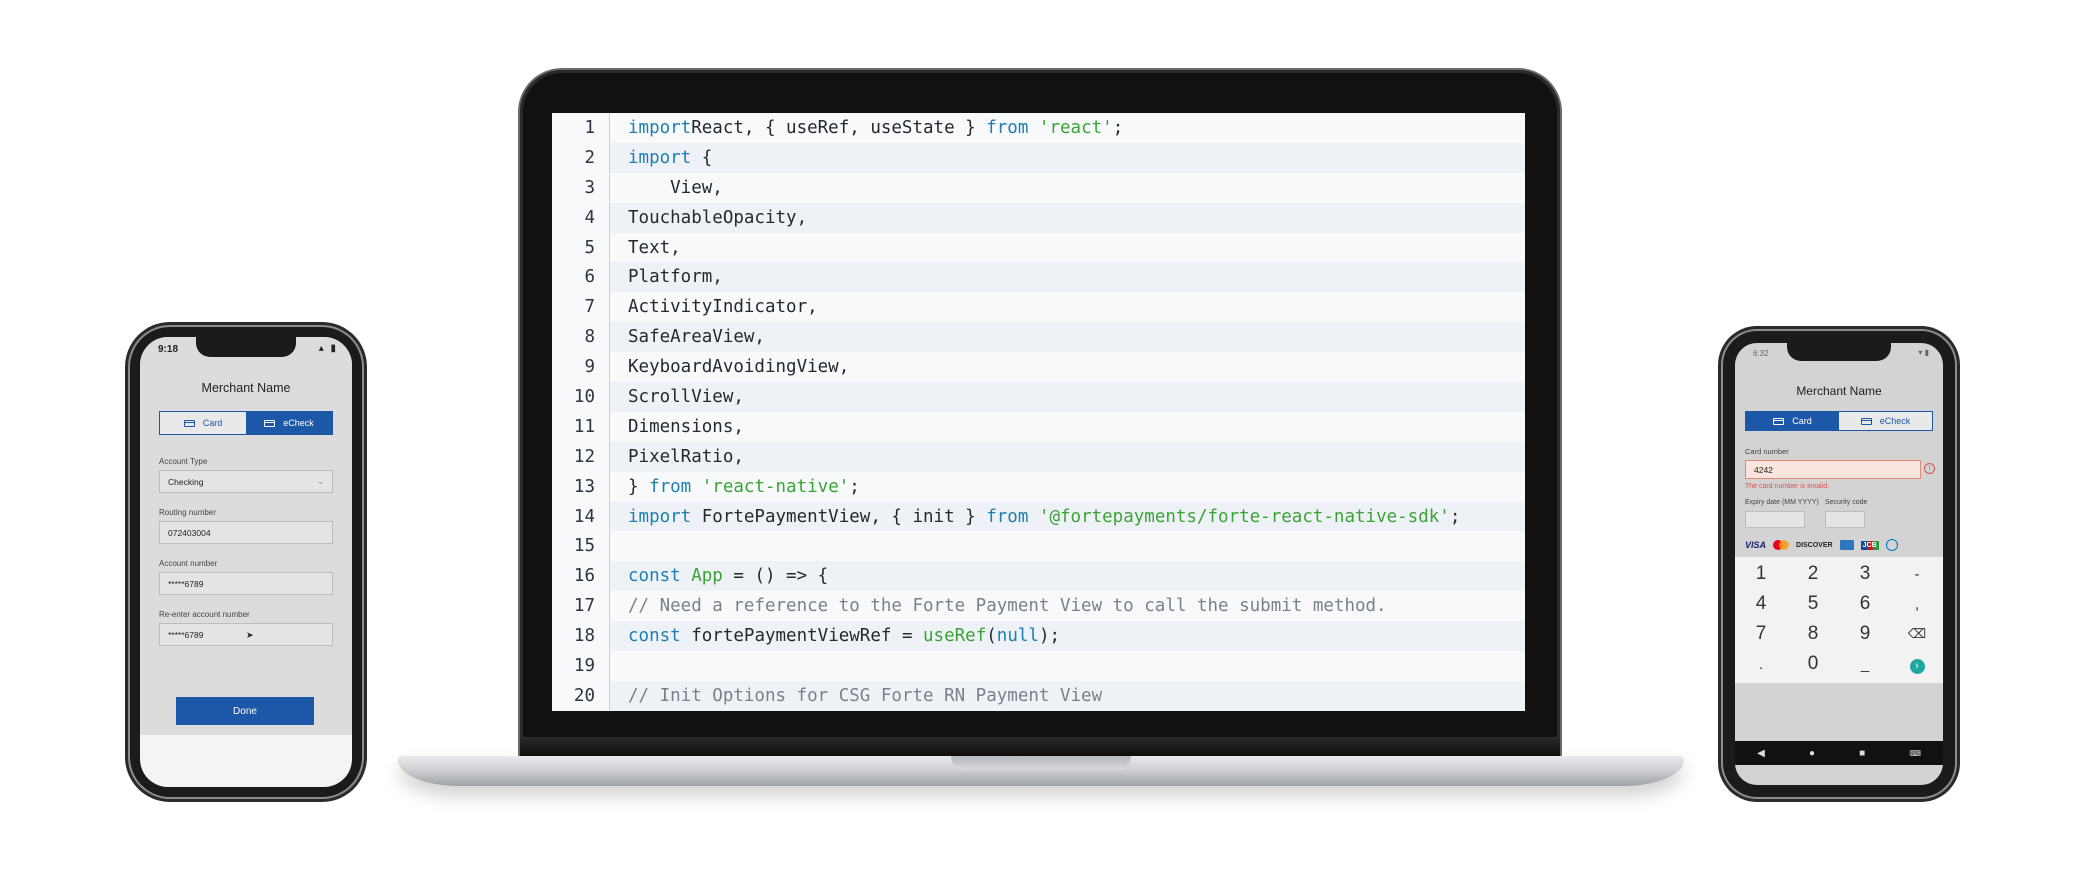 This screenshot has width=2090, height=872. I want to click on code-token: 'react', so click(1070, 127).